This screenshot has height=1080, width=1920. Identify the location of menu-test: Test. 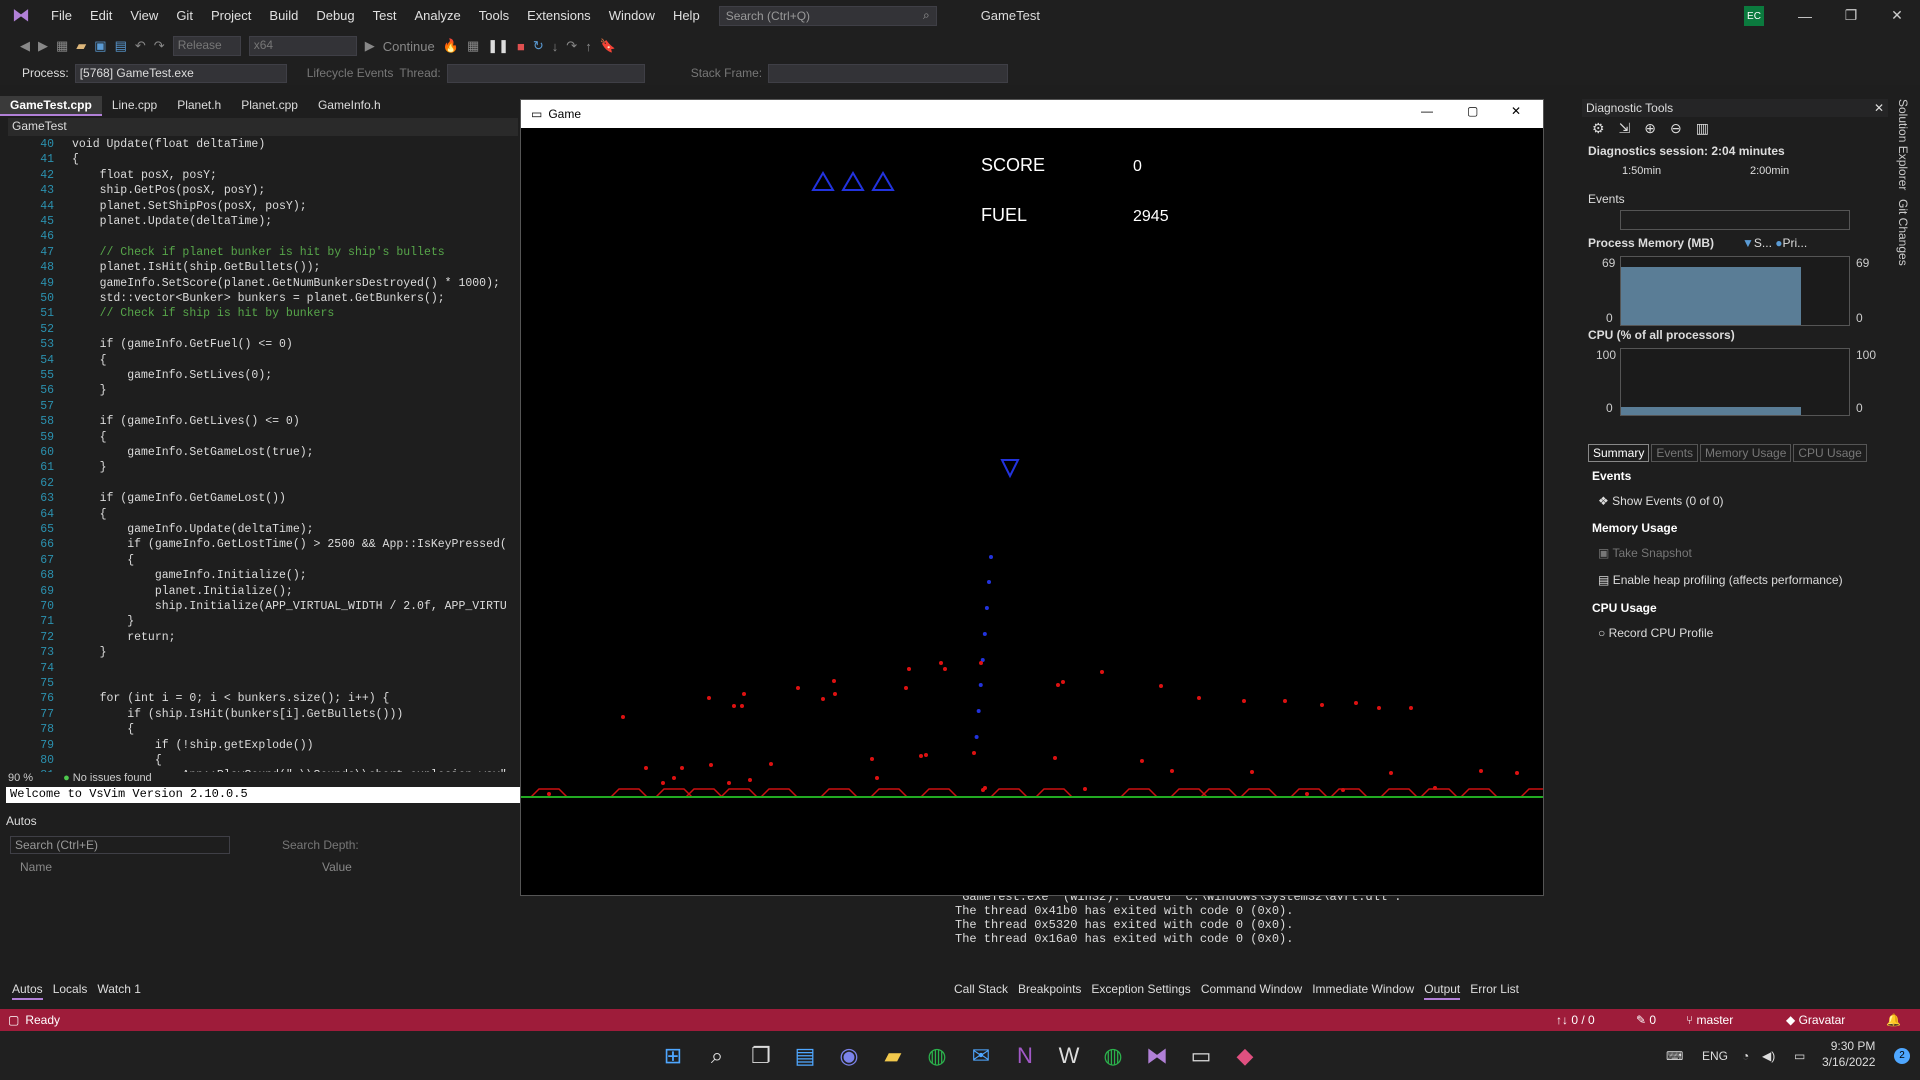
(385, 15).